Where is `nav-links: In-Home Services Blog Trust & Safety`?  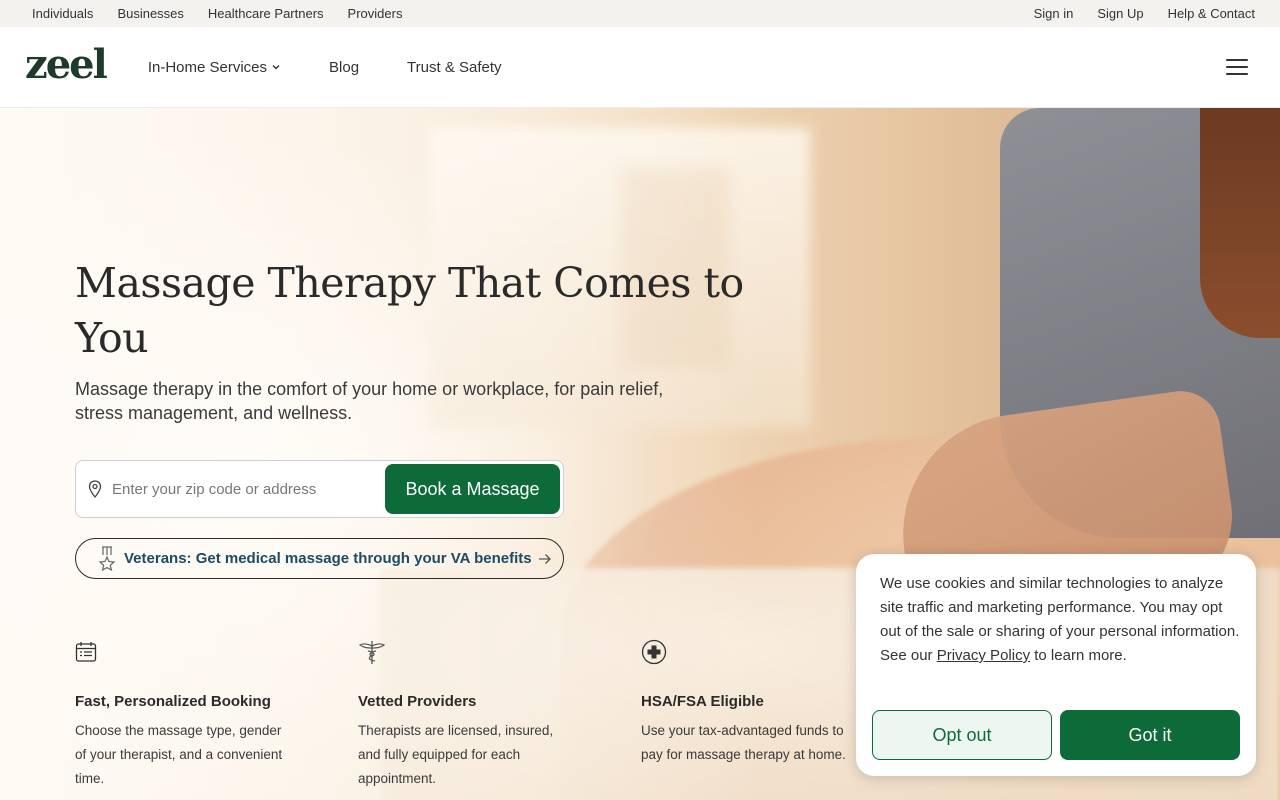
nav-links: In-Home Services Blog Trust & Safety is located at coordinates (349, 67).